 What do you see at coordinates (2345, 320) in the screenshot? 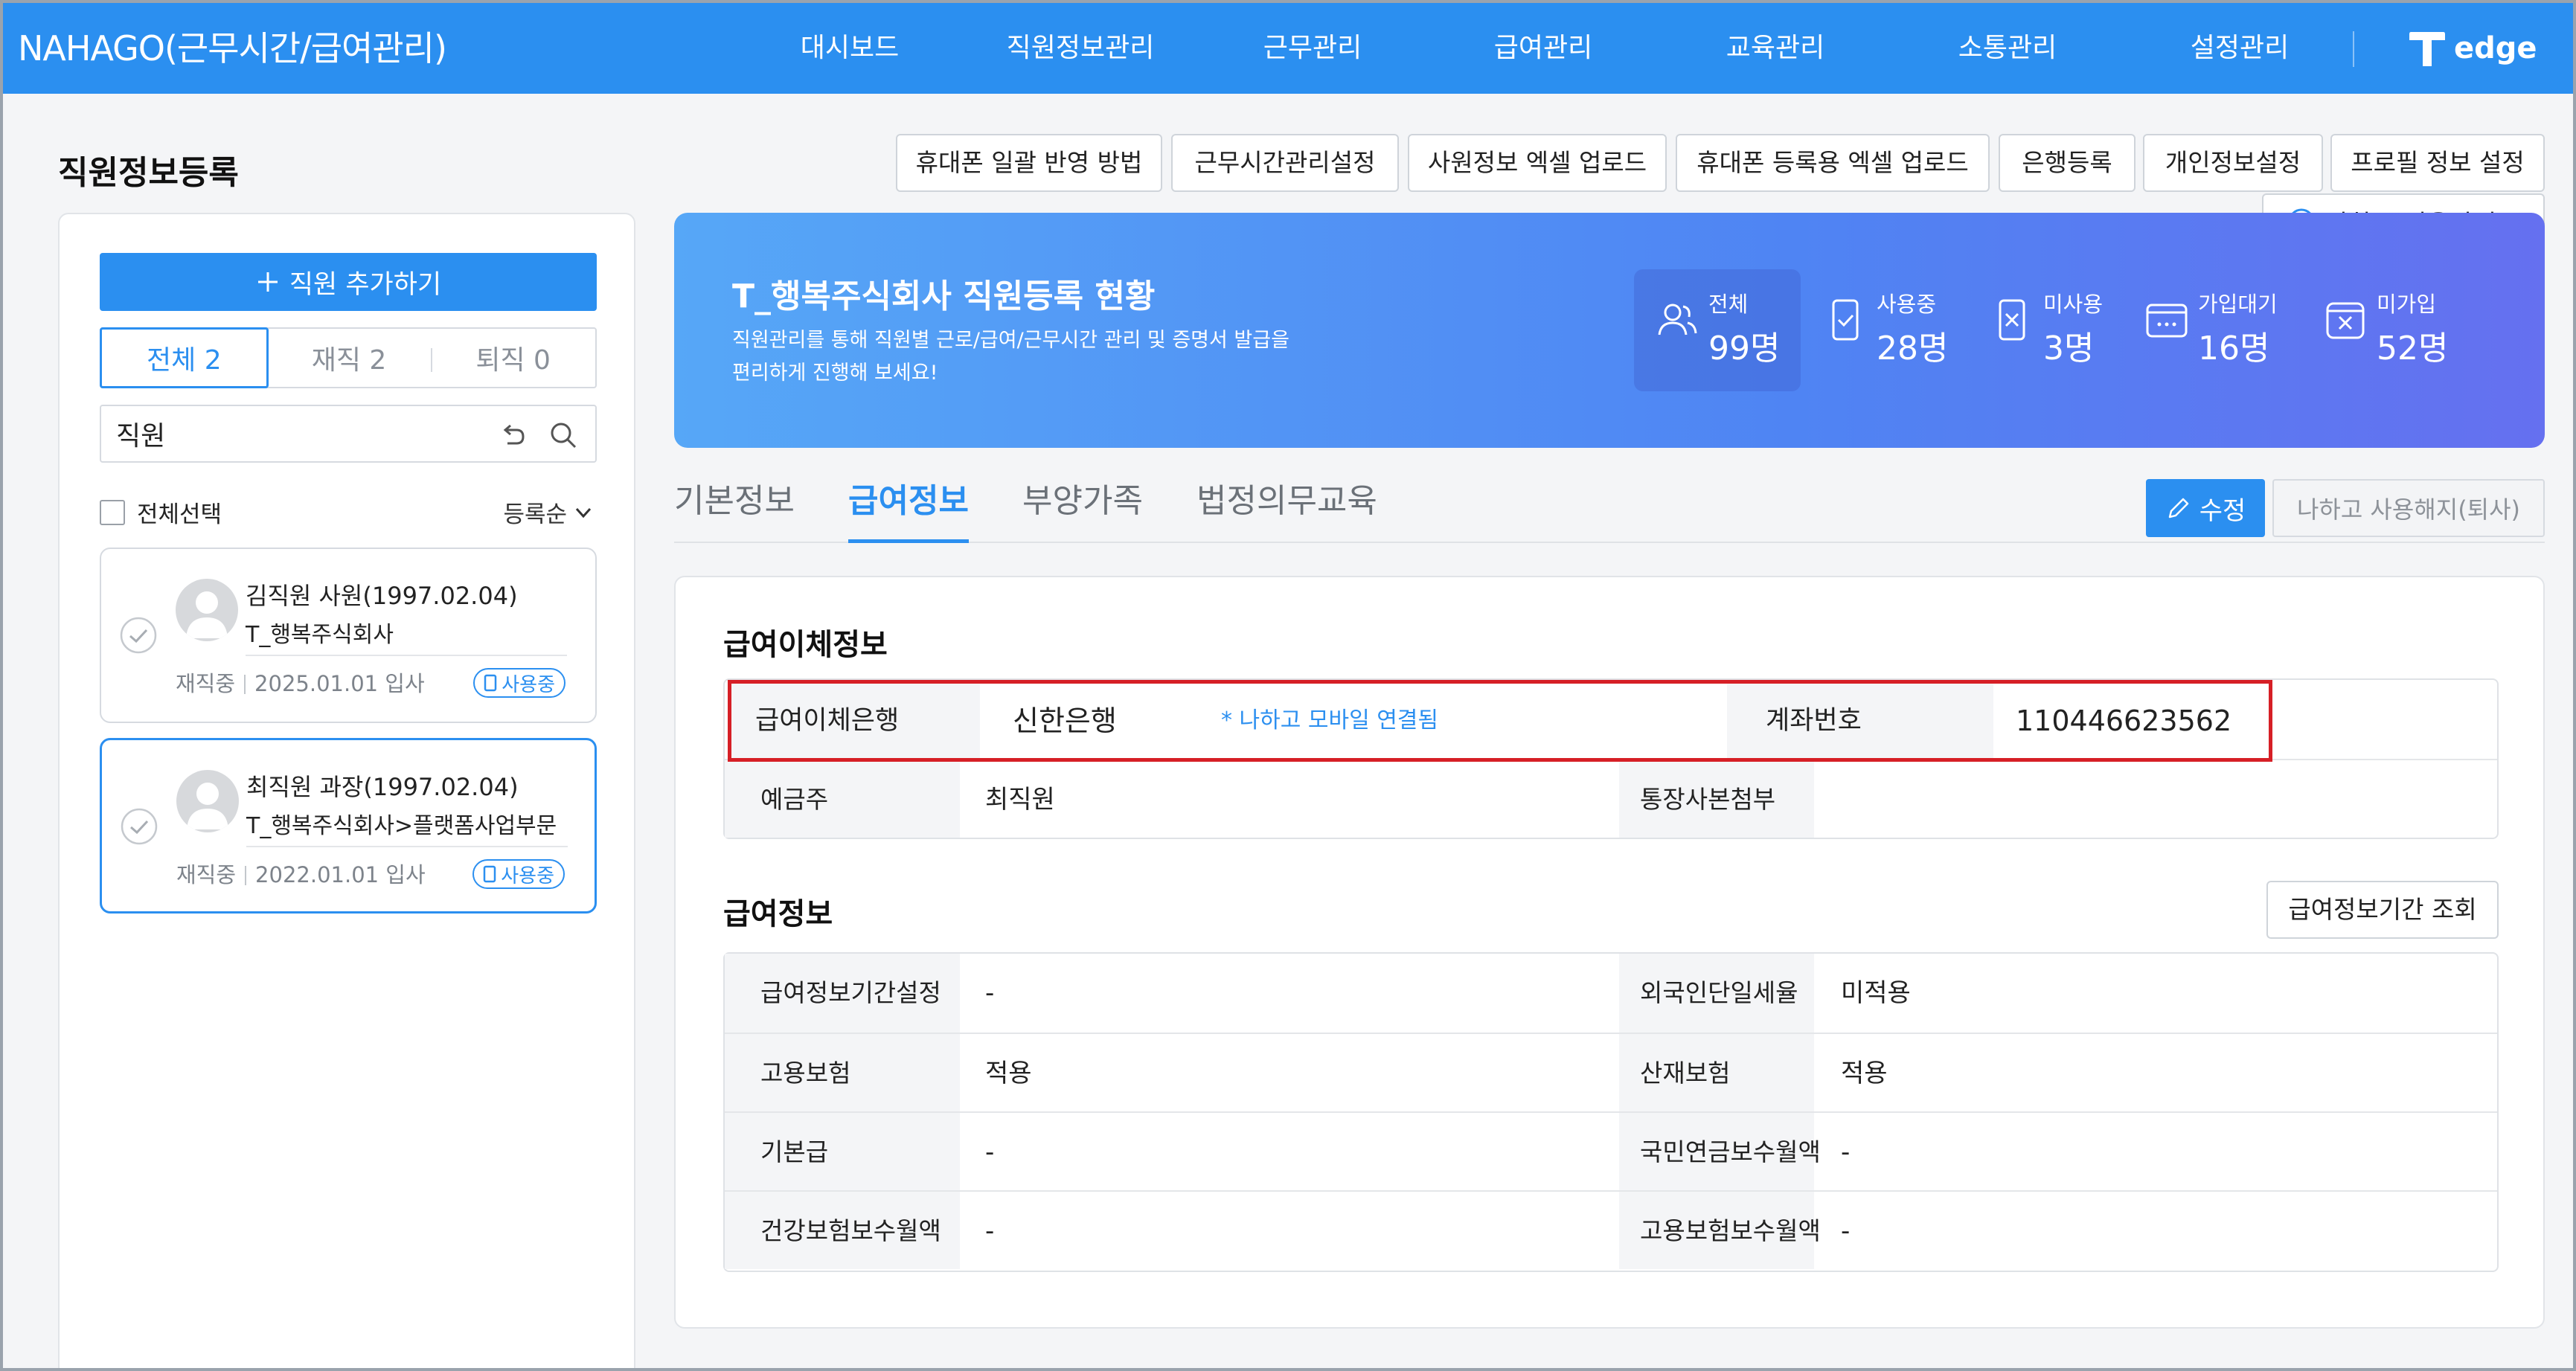
I see `unregistered-icon` at bounding box center [2345, 320].